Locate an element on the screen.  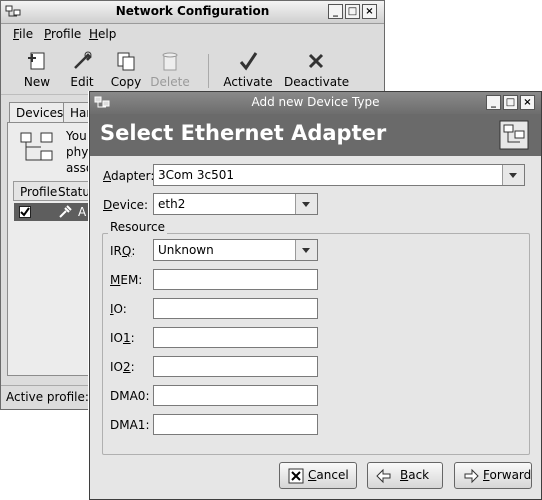
copy-icon is located at coordinates (126, 61).